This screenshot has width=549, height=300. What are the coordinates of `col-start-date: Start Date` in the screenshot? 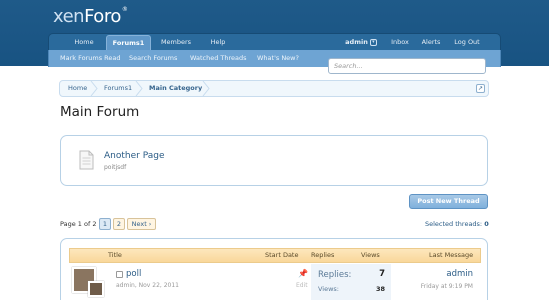 It's located at (281, 255).